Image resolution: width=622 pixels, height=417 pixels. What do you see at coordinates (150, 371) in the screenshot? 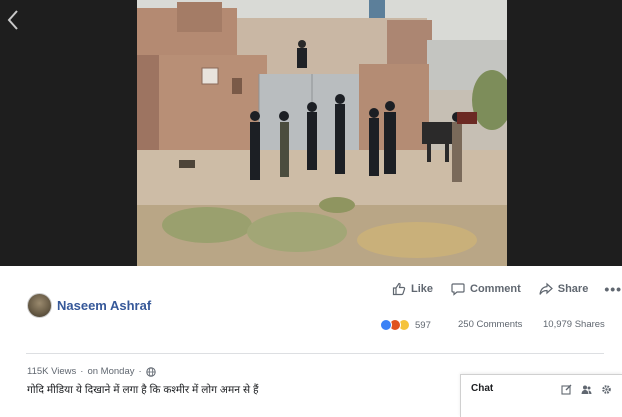
I see `globe-icon` at bounding box center [150, 371].